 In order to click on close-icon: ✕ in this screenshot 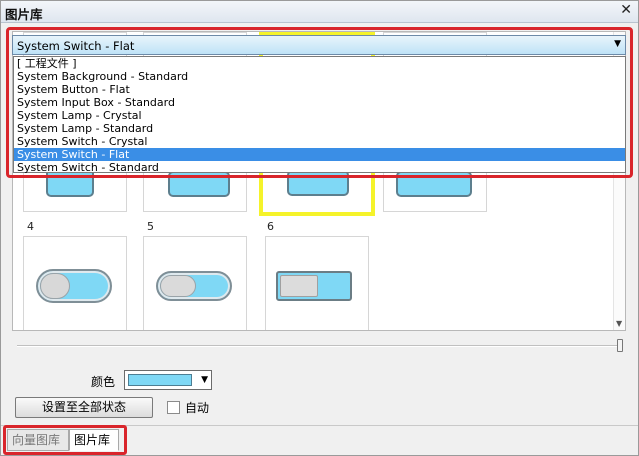, I will do `click(626, 10)`.